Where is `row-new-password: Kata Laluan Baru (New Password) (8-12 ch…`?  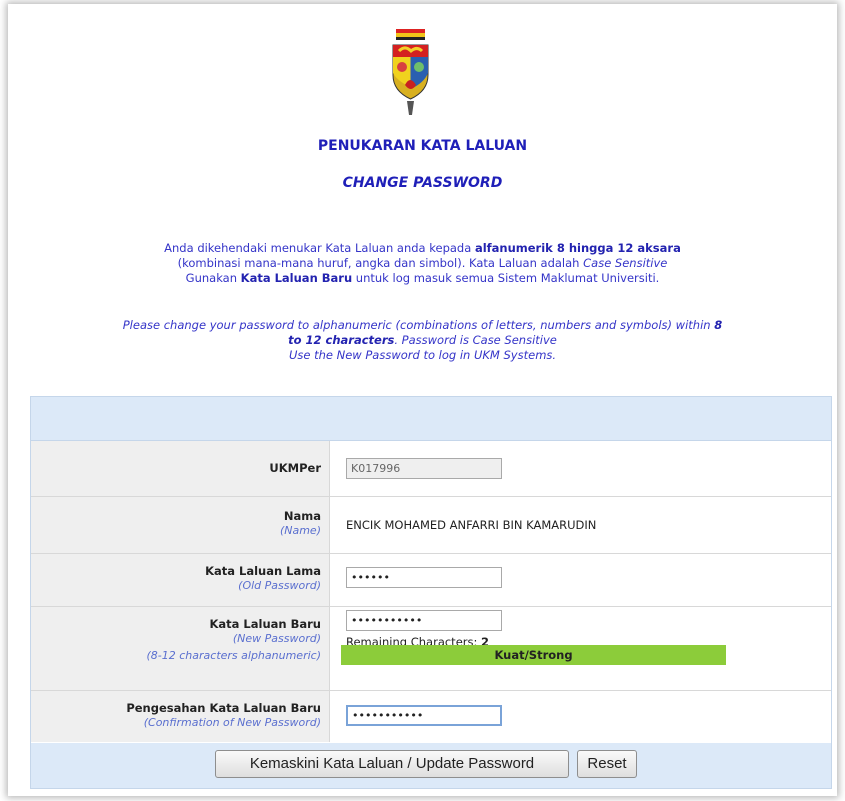
row-new-password: Kata Laluan Baru (New Password) (8-12 ch… is located at coordinates (431, 649).